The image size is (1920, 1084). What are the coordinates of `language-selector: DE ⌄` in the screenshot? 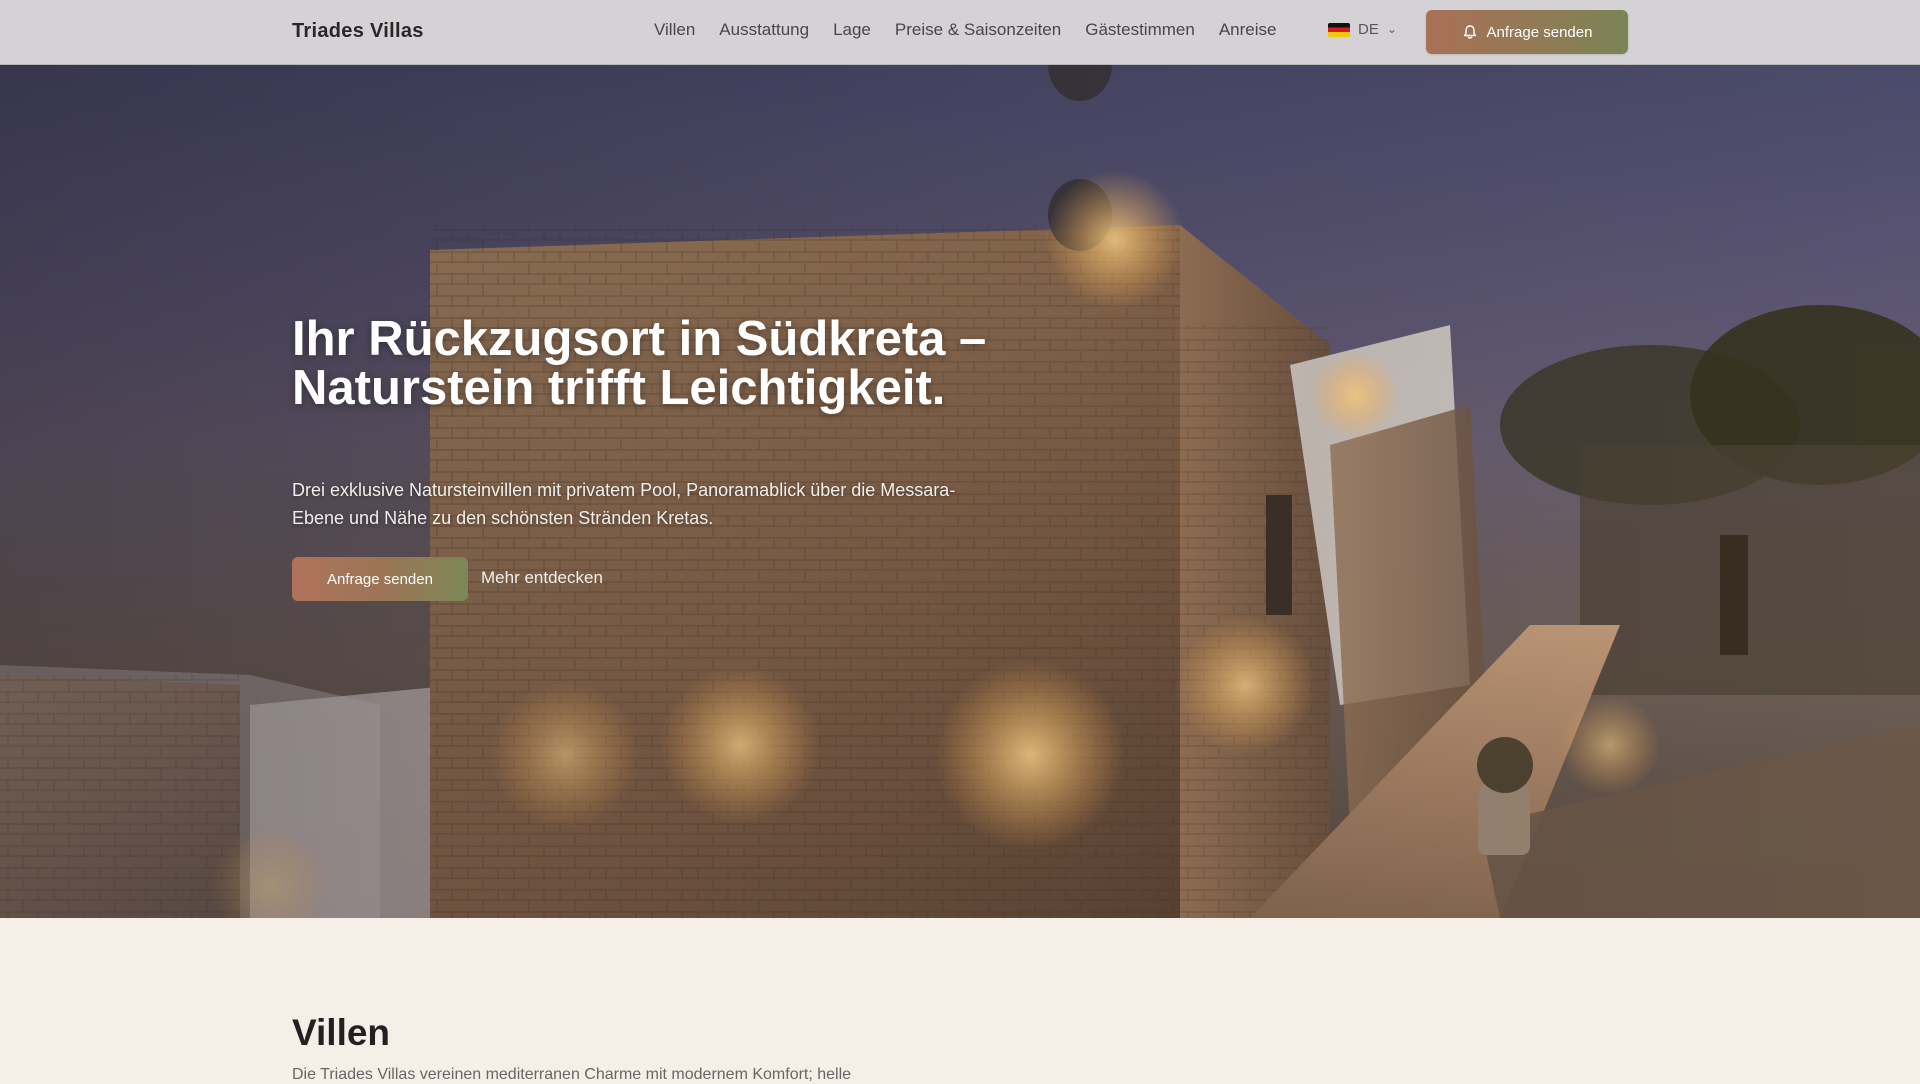 It's located at (1362, 29).